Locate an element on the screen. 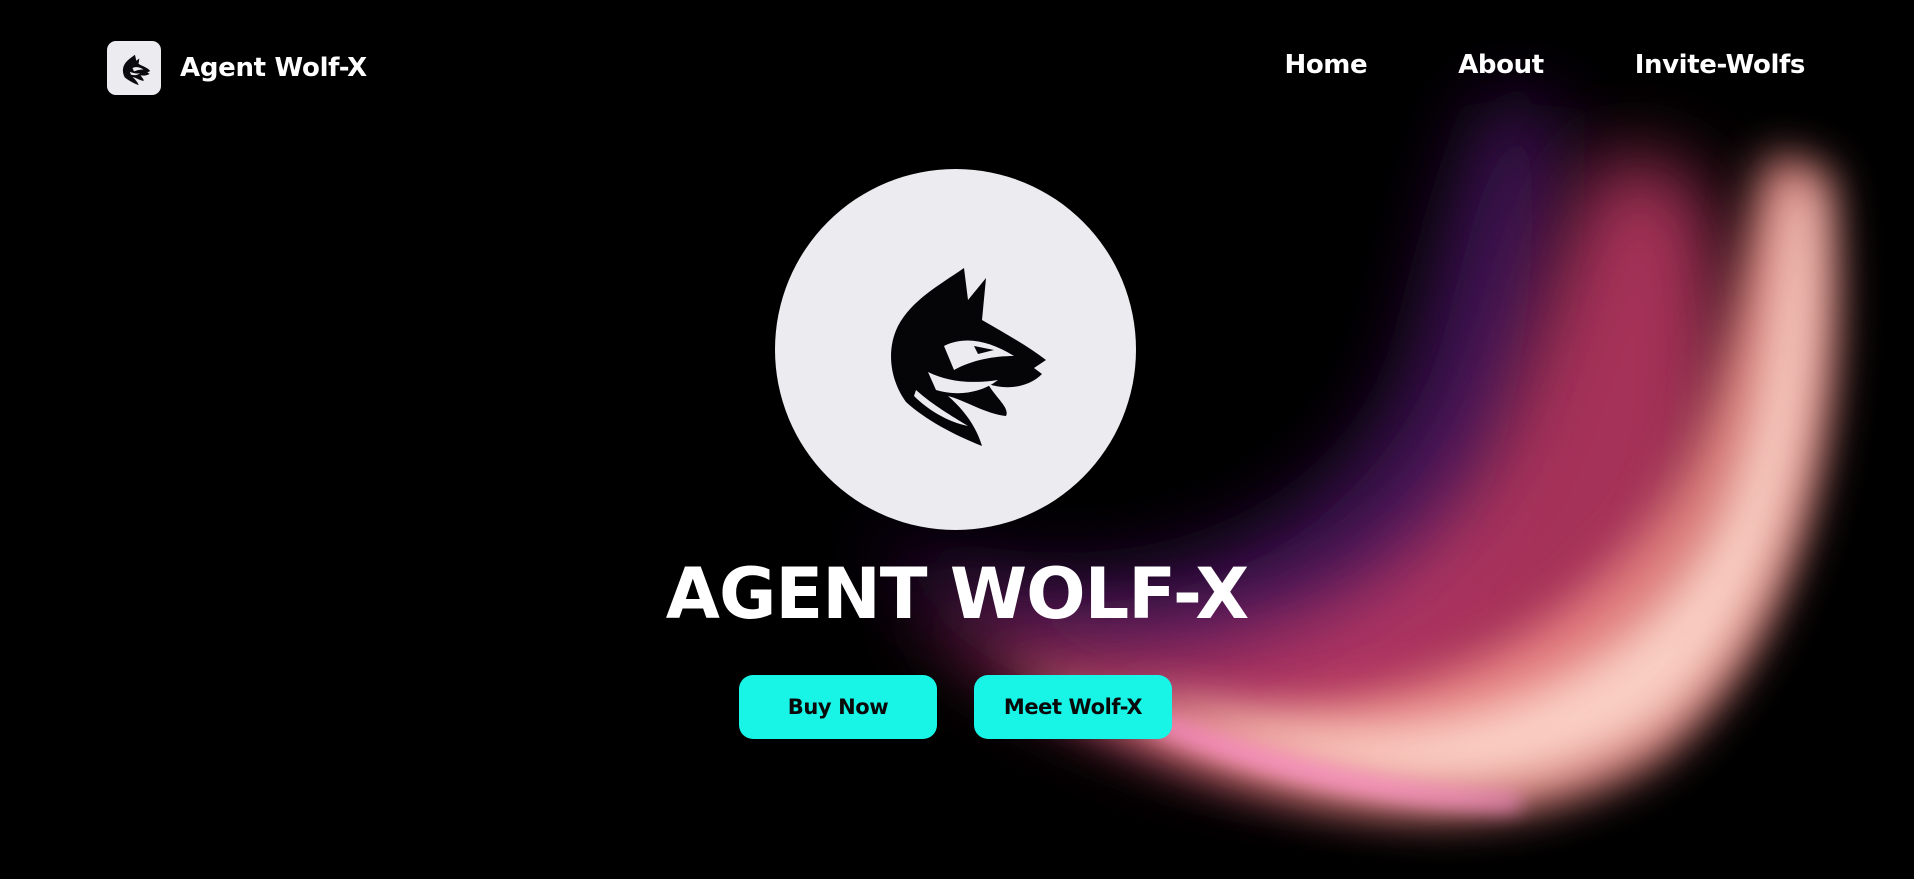 The width and height of the screenshot is (1914, 879). buy-now-button: Buy Now is located at coordinates (838, 707).